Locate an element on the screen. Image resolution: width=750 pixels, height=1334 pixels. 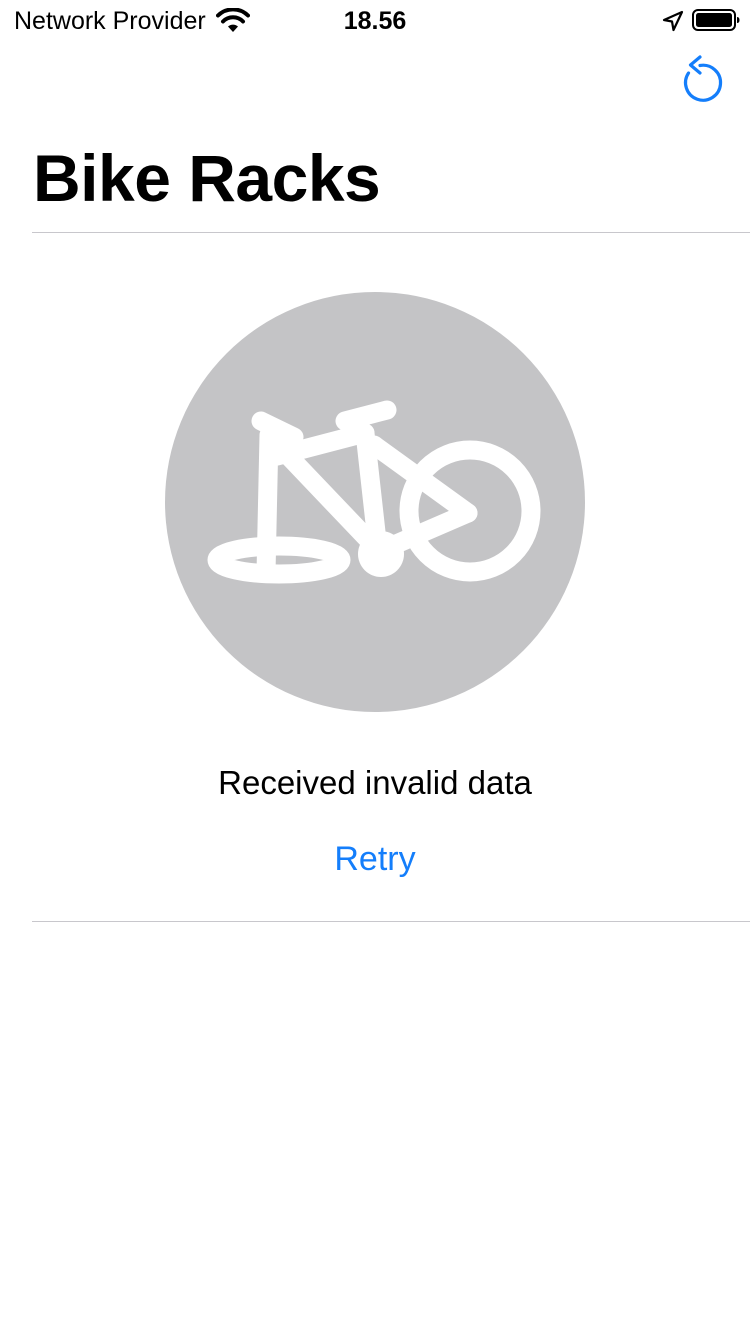
refresh-icon is located at coordinates (703, 78).